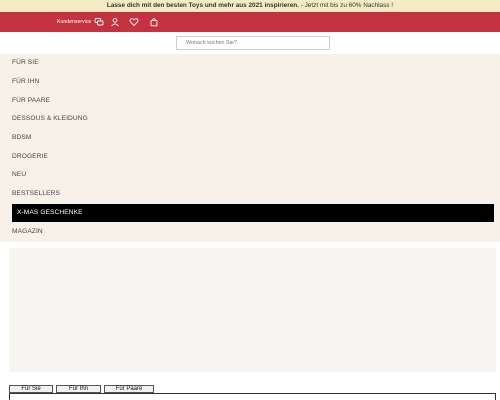  What do you see at coordinates (253, 213) in the screenshot?
I see `nav-item-xmas-geschenke: X-MAS GESCHENKE` at bounding box center [253, 213].